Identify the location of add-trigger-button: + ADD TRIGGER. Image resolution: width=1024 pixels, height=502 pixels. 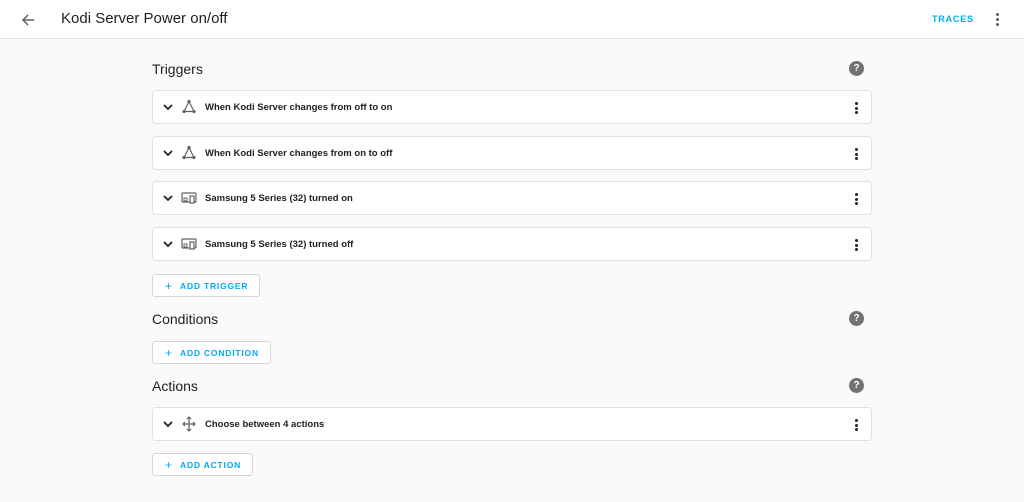
(206, 285).